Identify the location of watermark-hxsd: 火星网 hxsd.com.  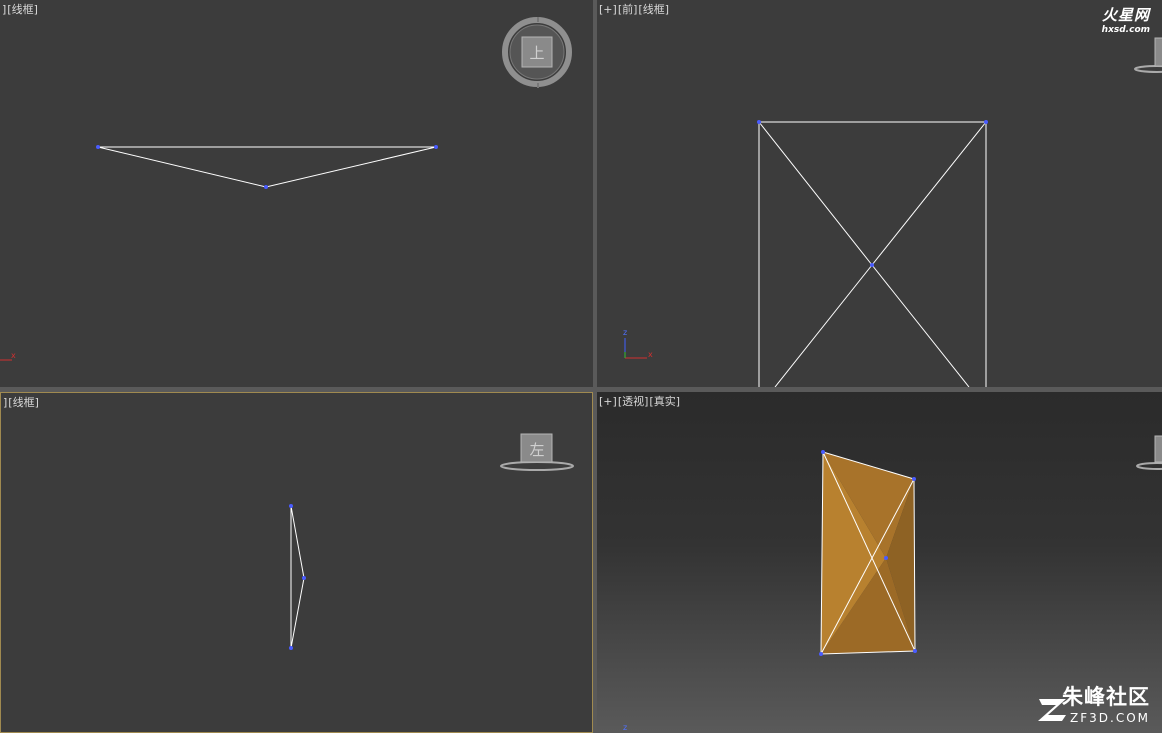
(1126, 19).